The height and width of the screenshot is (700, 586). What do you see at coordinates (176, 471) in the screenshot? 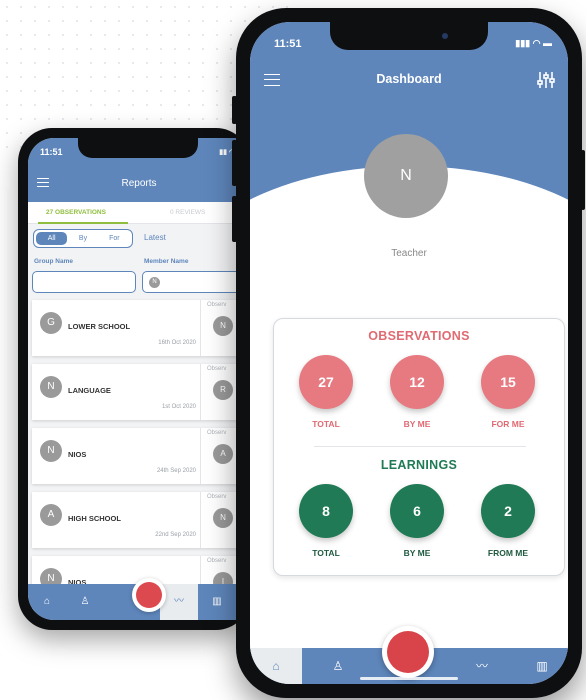
I see `row-date: 24th Sep 2020` at bounding box center [176, 471].